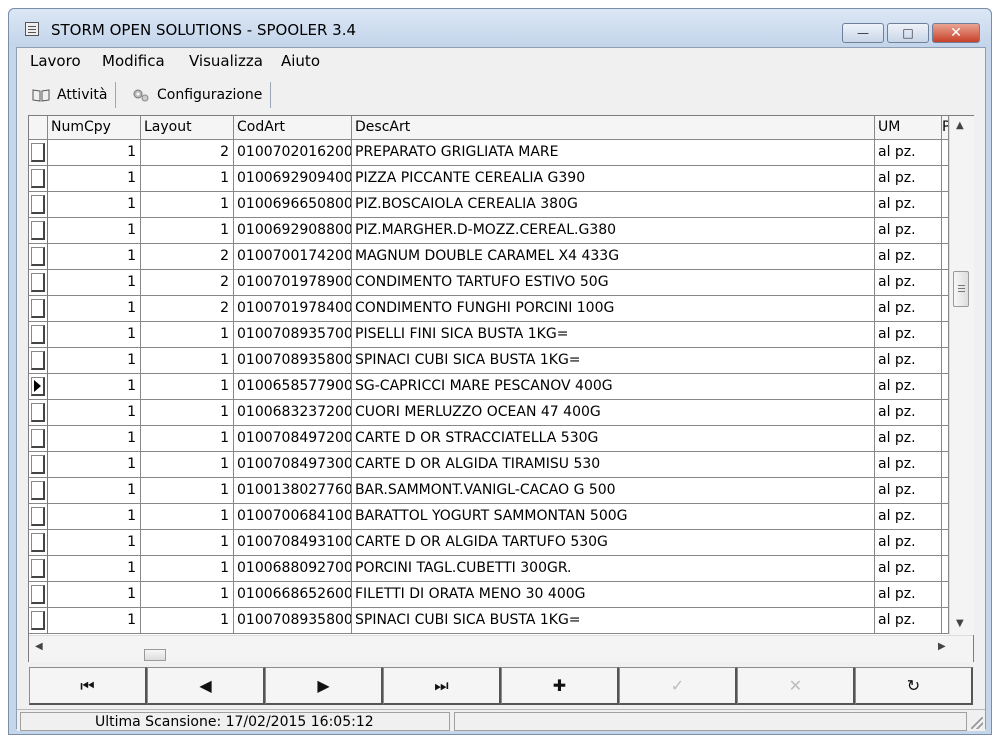 The image size is (1000, 743). I want to click on first-record-button: ⏮, so click(88, 686).